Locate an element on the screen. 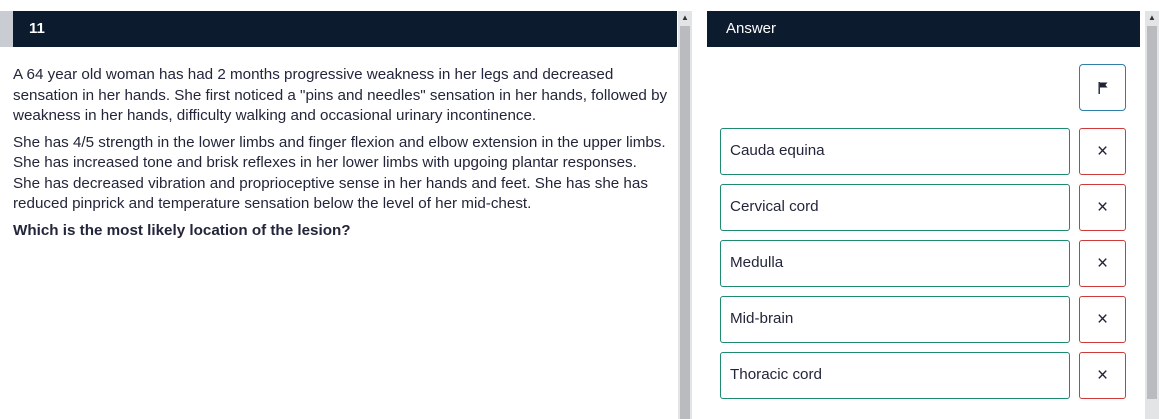 The image size is (1159, 419). answer-option: Mid-brain is located at coordinates (895, 319).